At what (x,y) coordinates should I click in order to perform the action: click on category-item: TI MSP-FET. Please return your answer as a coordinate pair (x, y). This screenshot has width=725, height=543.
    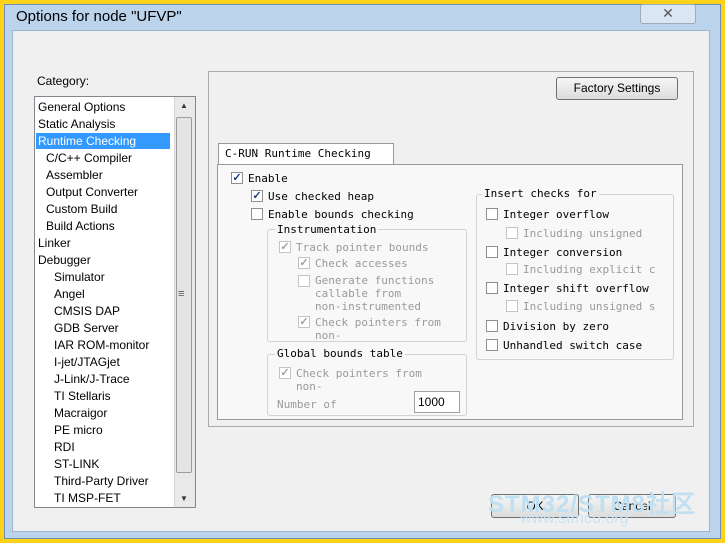
    Looking at the image, I should click on (87, 498).